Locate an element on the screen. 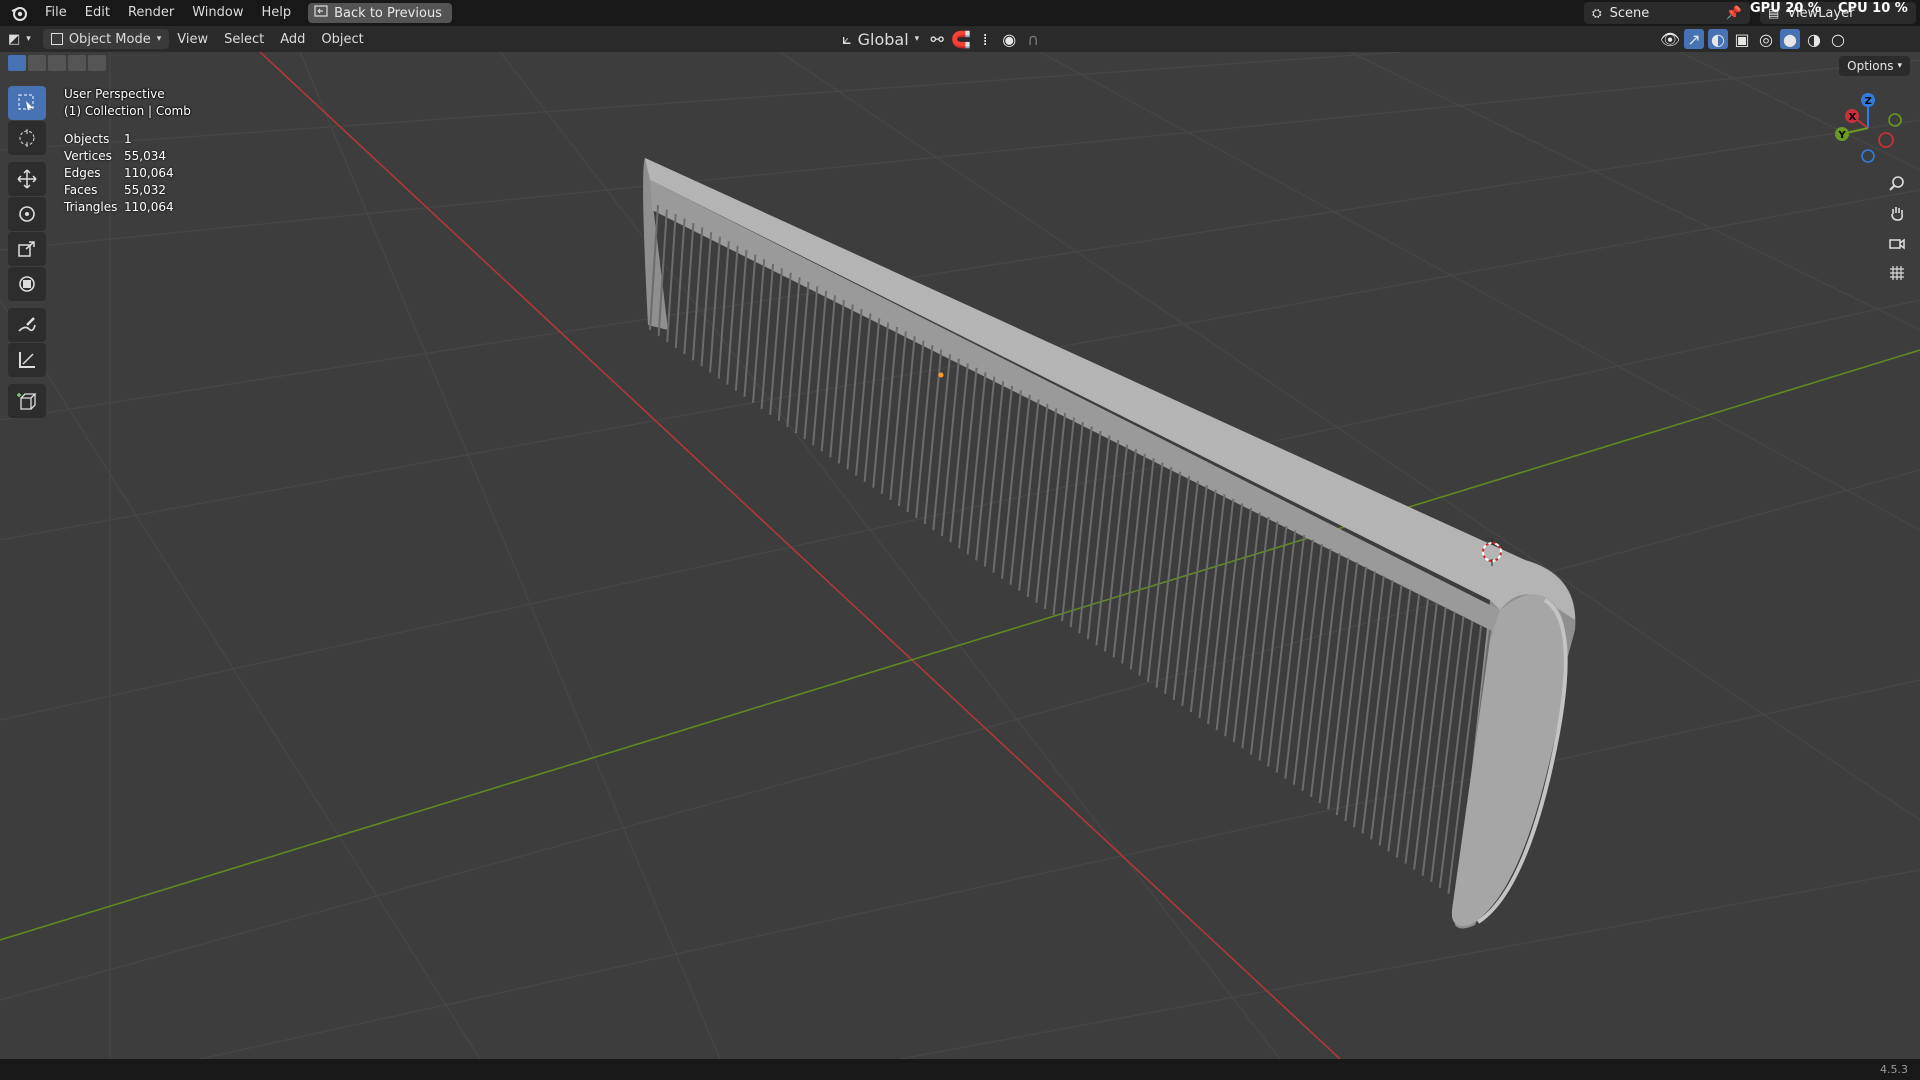  navigation-gizmo: Z X Y is located at coordinates (1870, 128).